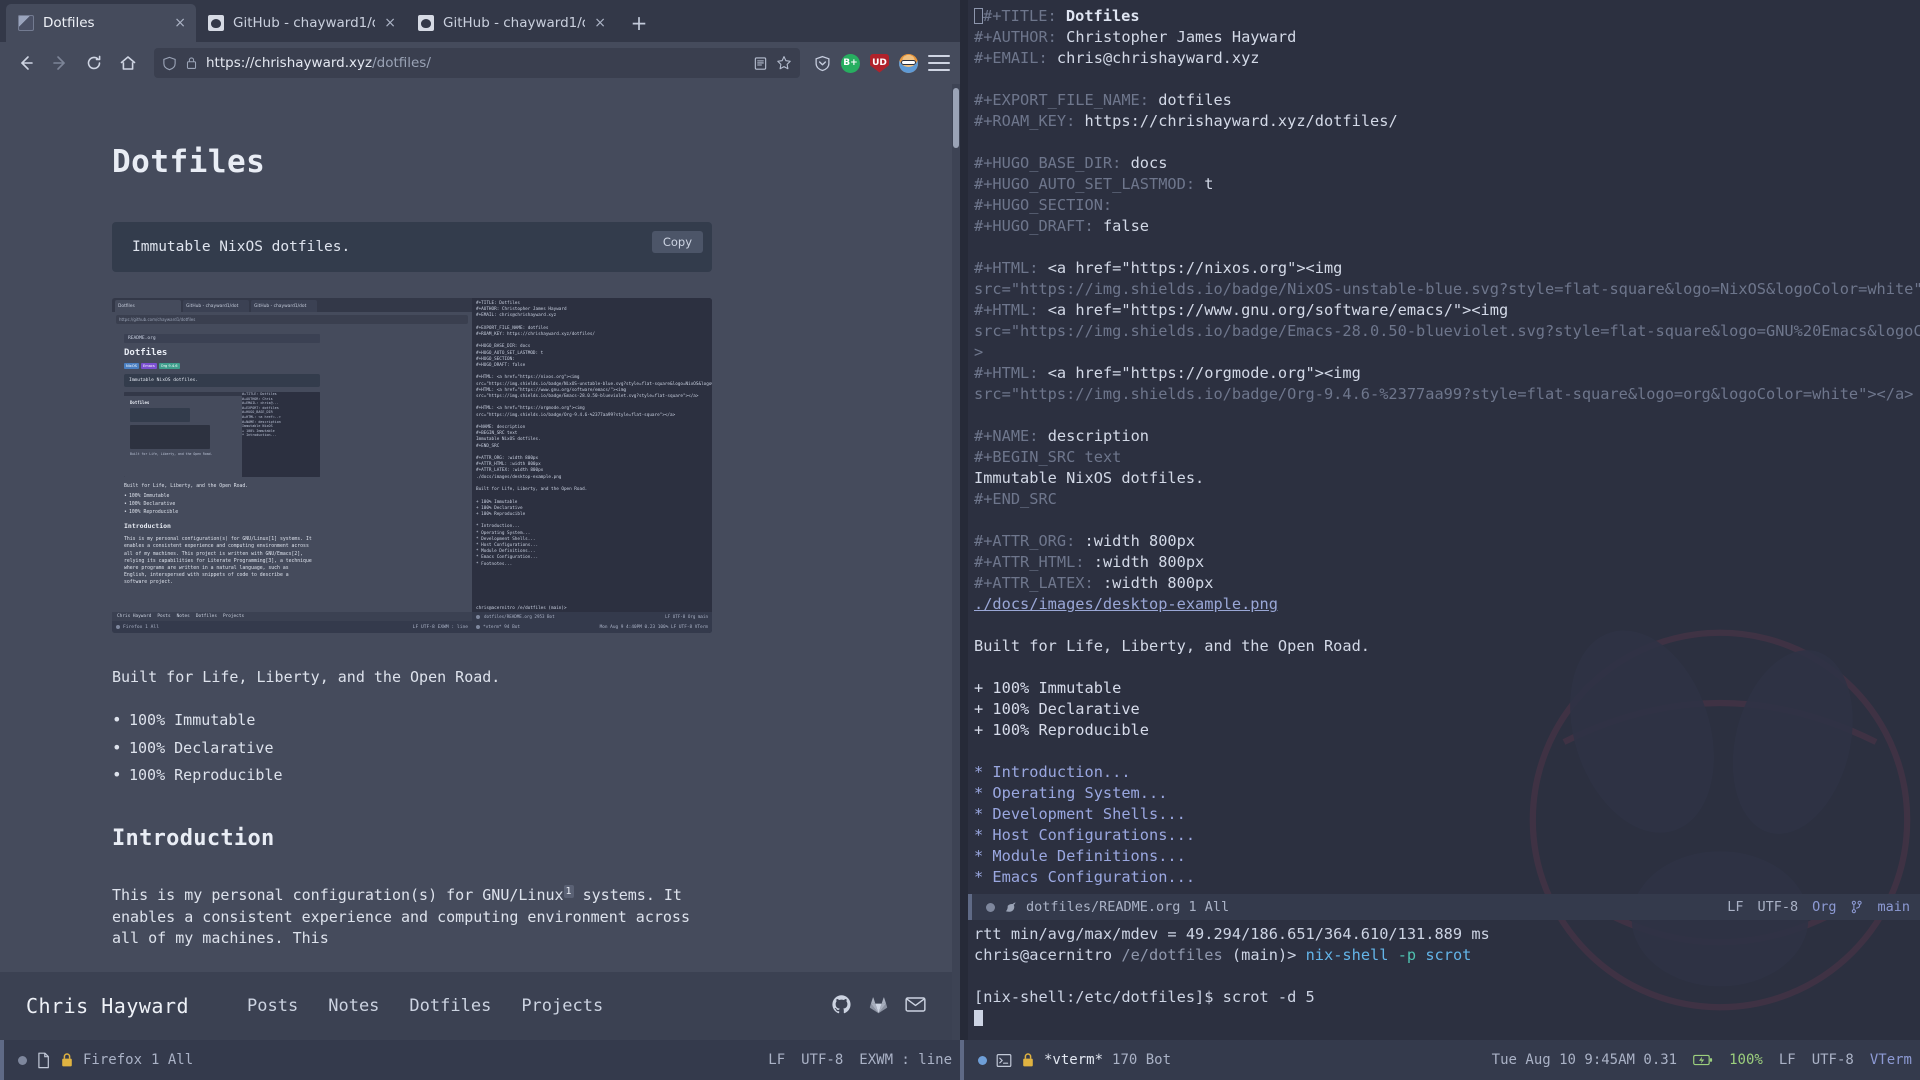 This screenshot has height=1080, width=1920. I want to click on dotfiles-favicon-icon, so click(26, 23).